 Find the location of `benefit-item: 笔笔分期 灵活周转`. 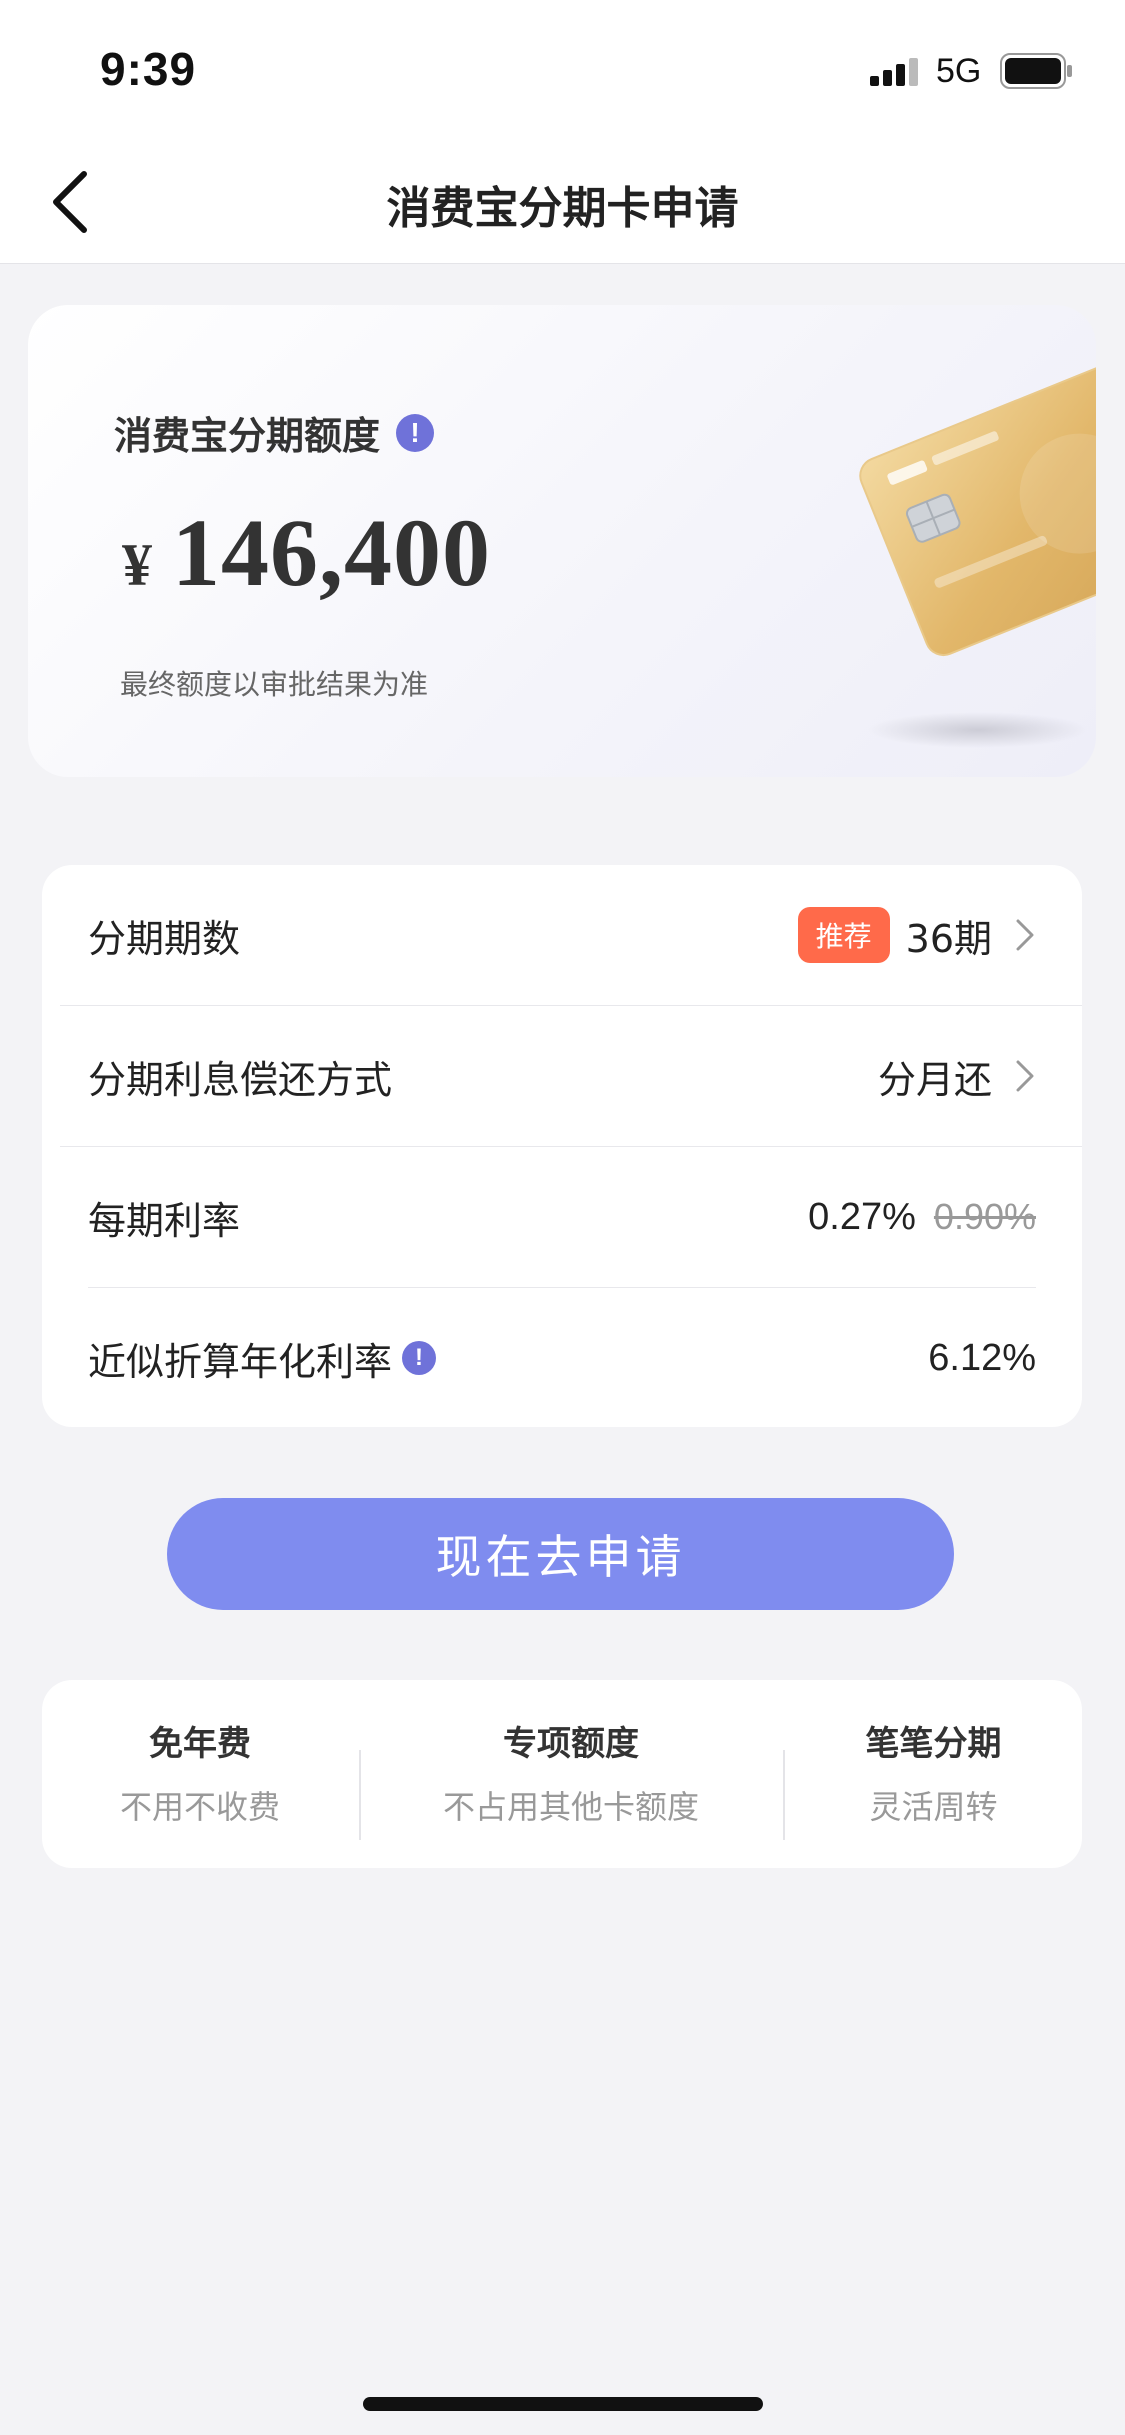

benefit-item: 笔笔分期 灵活周转 is located at coordinates (933, 1774).